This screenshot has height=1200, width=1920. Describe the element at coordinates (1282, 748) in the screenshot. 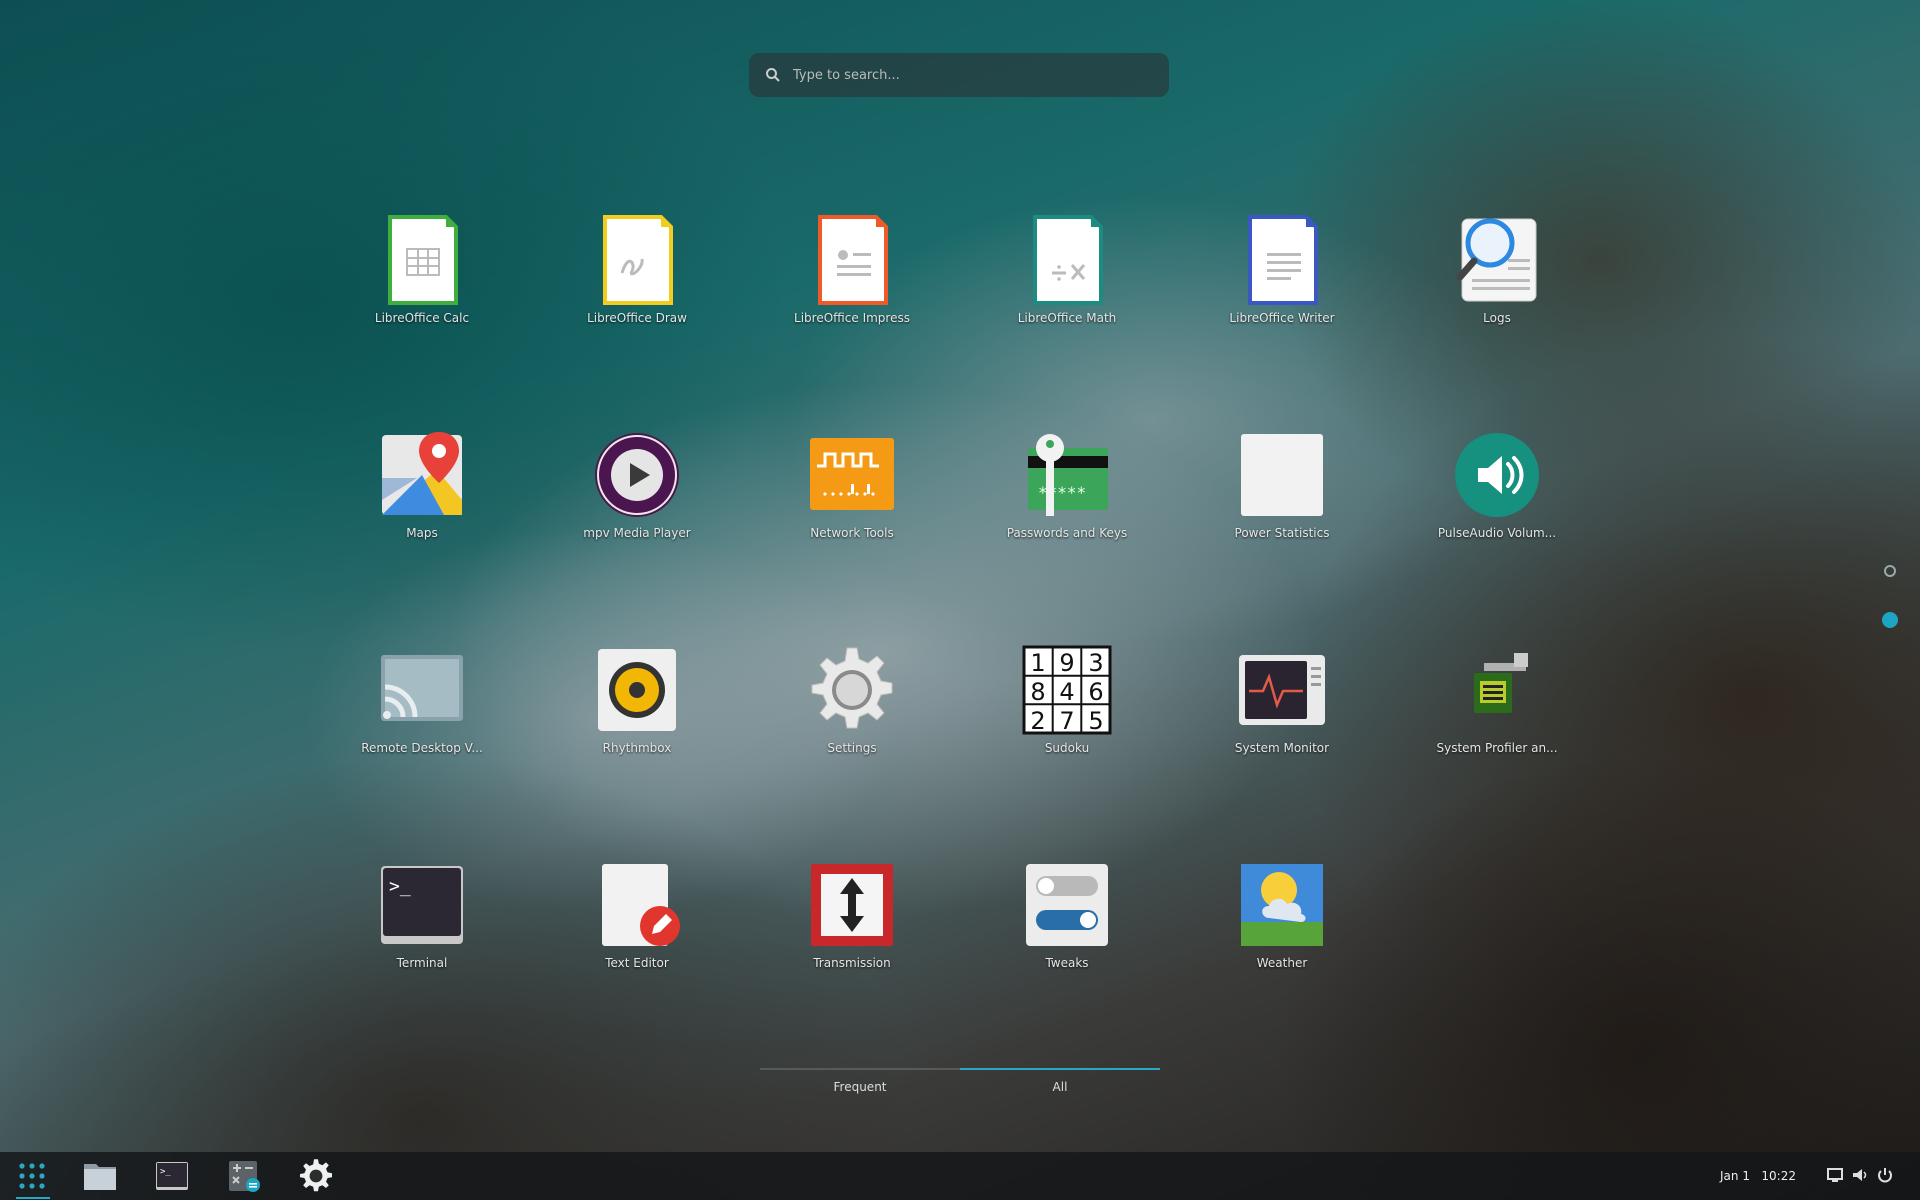

I see `app-label: System Monitor` at that location.